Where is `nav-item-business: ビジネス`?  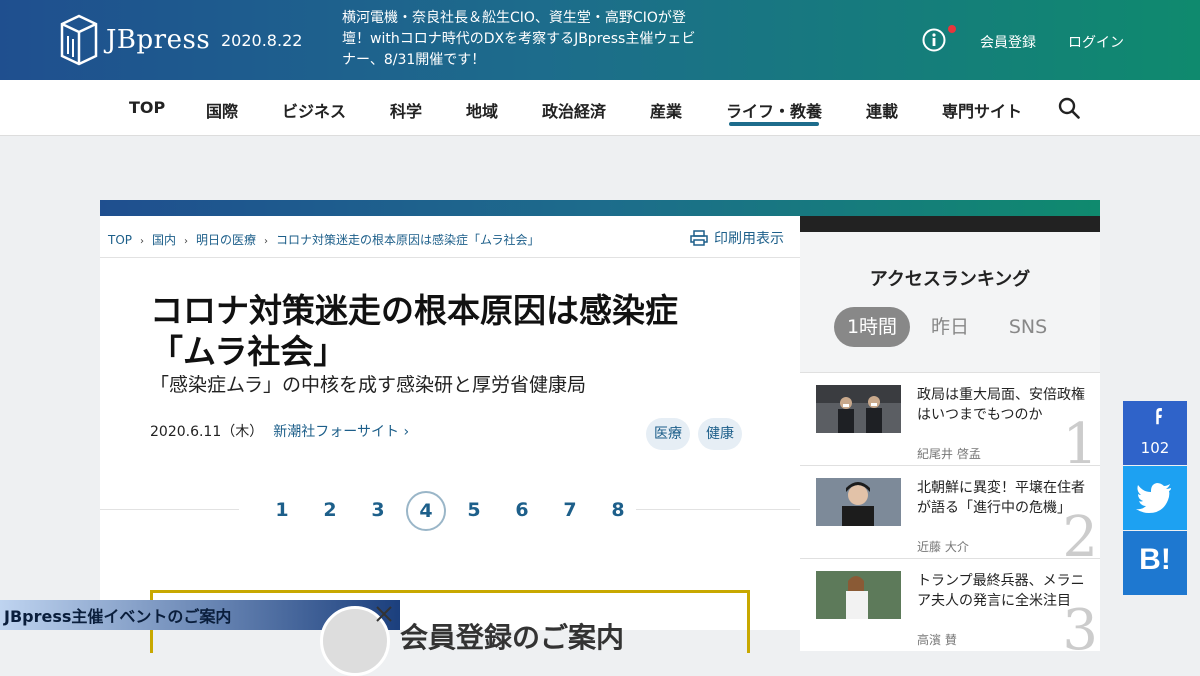 nav-item-business: ビジネス is located at coordinates (314, 110).